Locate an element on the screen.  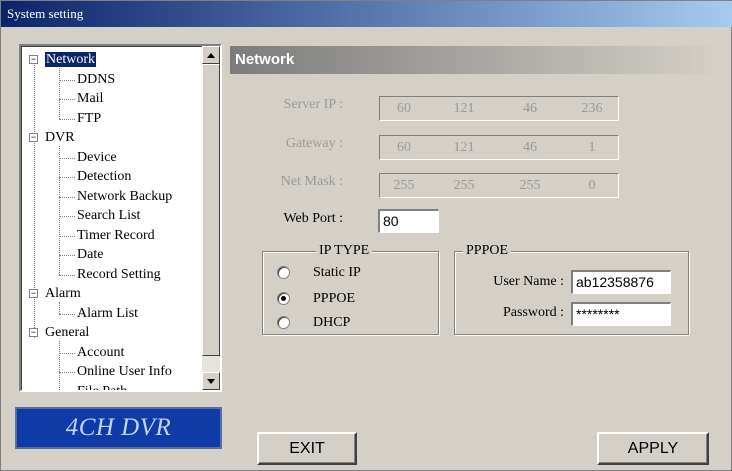
gateway-octet-2: 121 is located at coordinates (464, 147).